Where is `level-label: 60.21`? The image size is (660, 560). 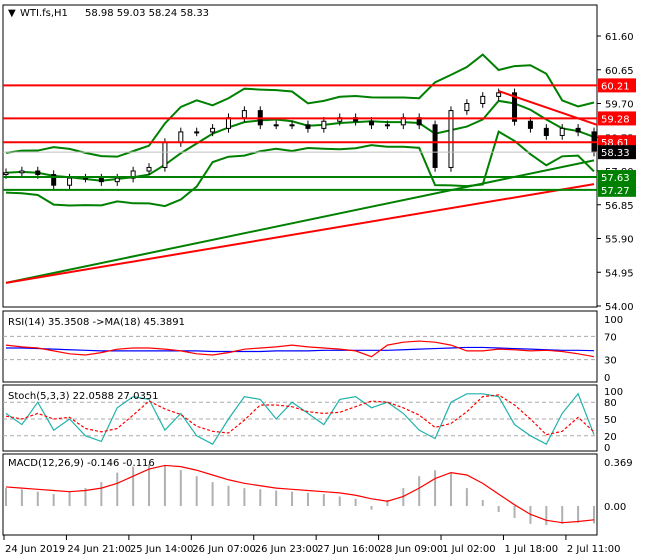
level-label: 60.21 is located at coordinates (615, 86).